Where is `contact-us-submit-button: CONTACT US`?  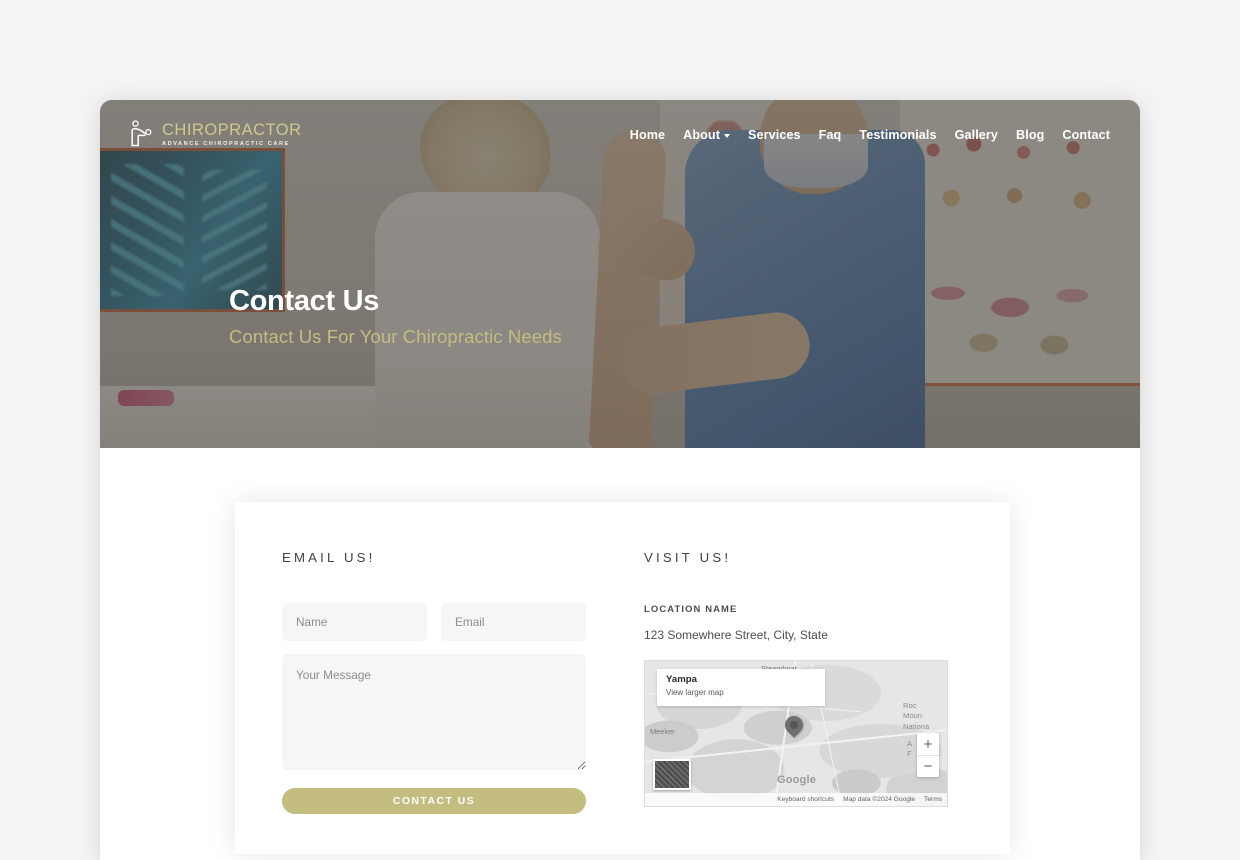
contact-us-submit-button: CONTACT US is located at coordinates (434, 801).